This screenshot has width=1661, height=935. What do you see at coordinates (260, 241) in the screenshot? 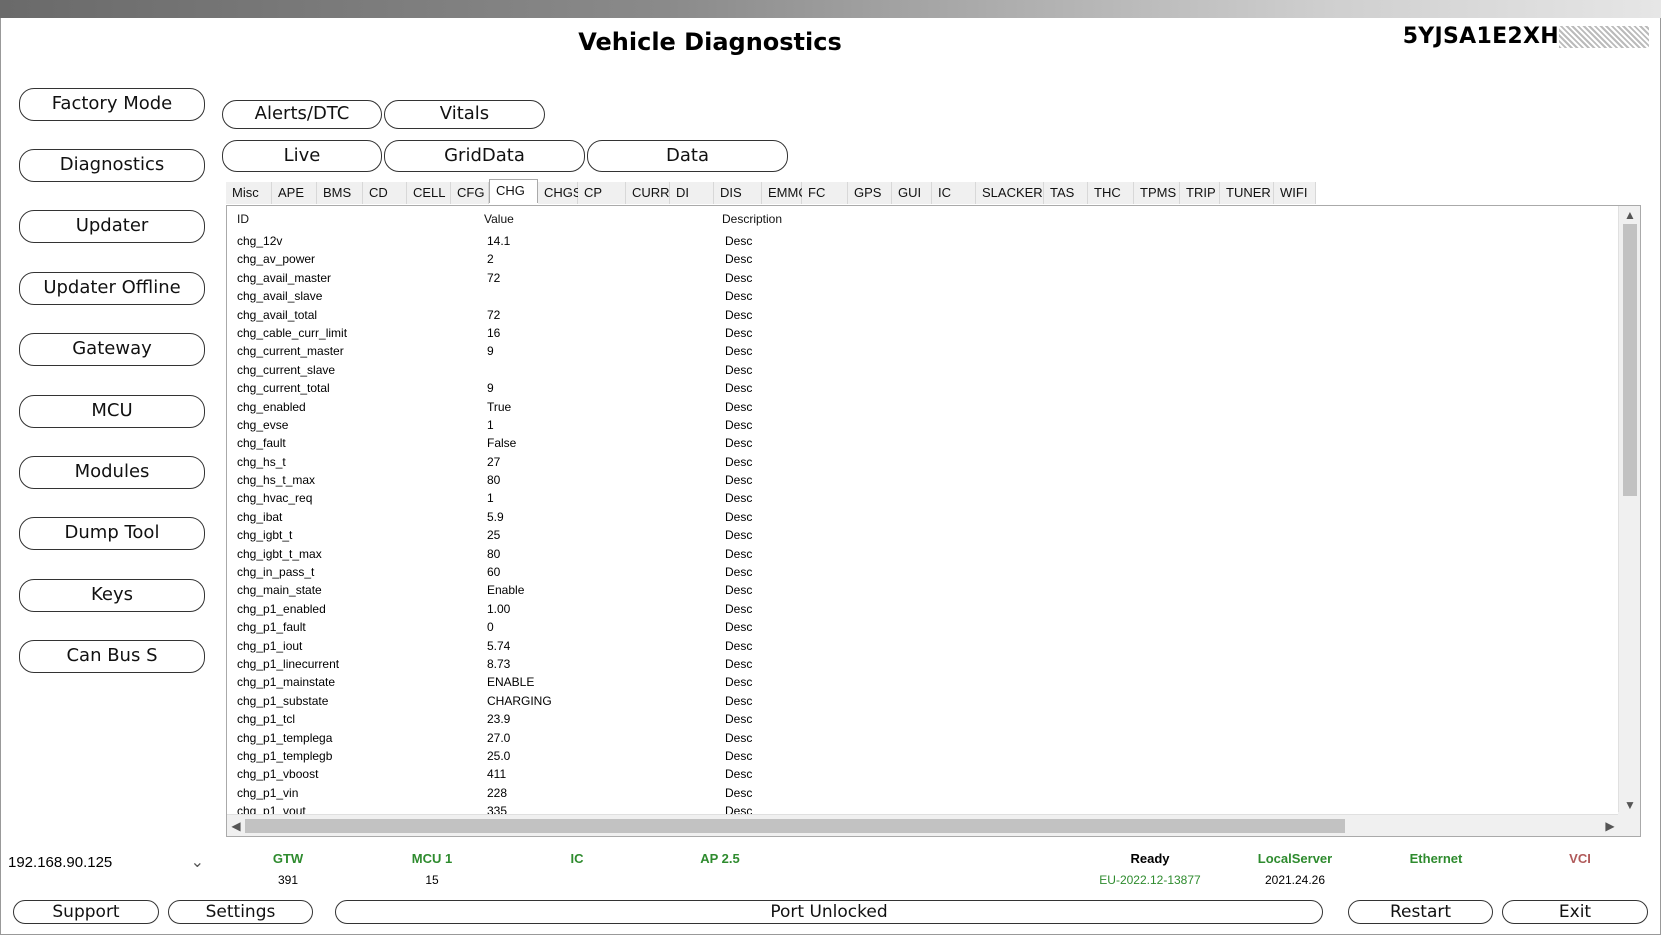
I see `cell-id: chg_12v` at bounding box center [260, 241].